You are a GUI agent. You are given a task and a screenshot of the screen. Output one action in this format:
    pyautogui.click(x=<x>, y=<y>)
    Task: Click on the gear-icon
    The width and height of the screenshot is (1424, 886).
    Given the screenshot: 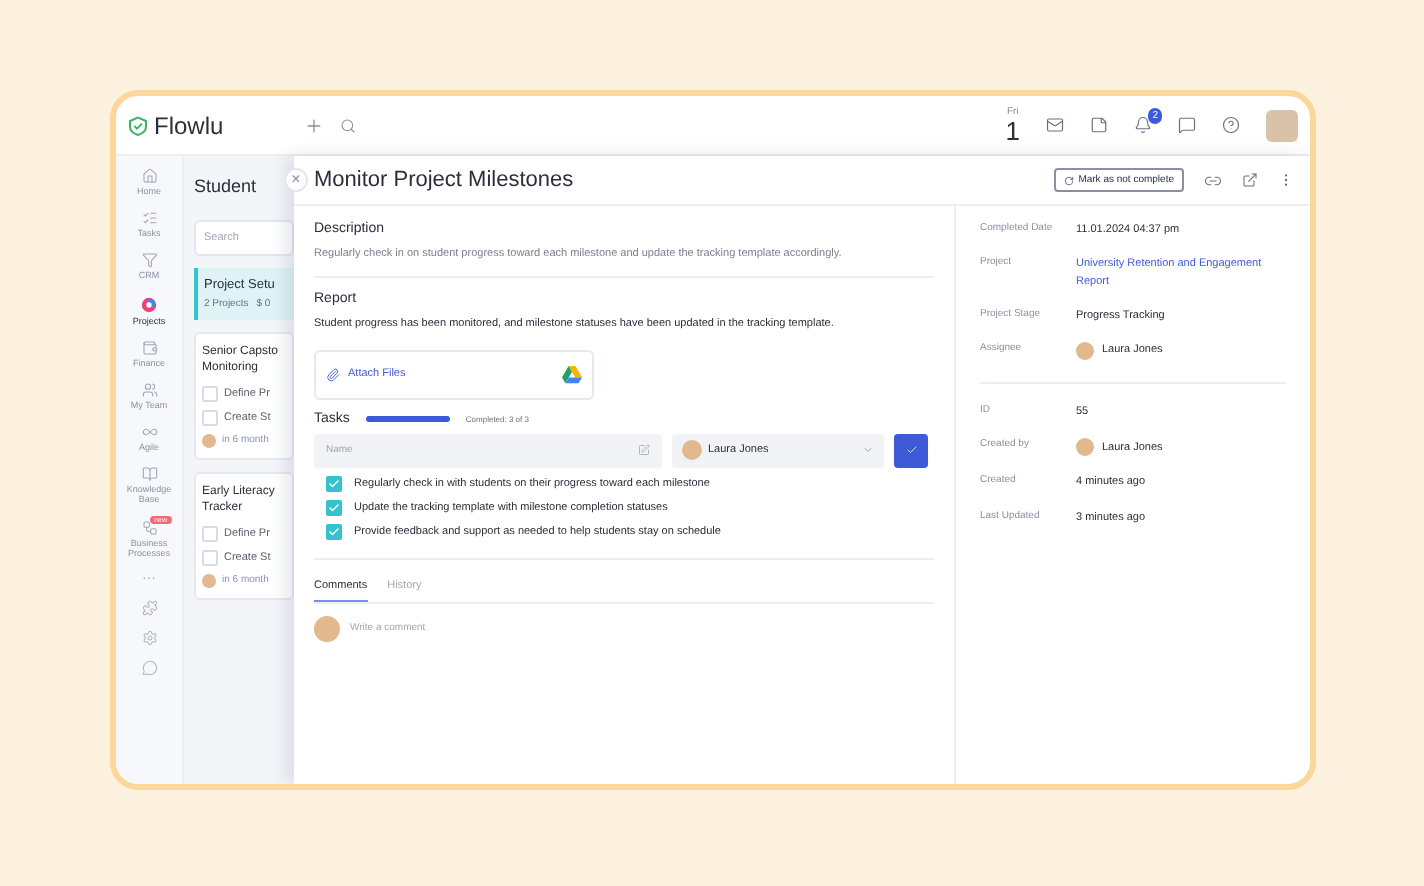 What is the action you would take?
    pyautogui.click(x=149, y=637)
    